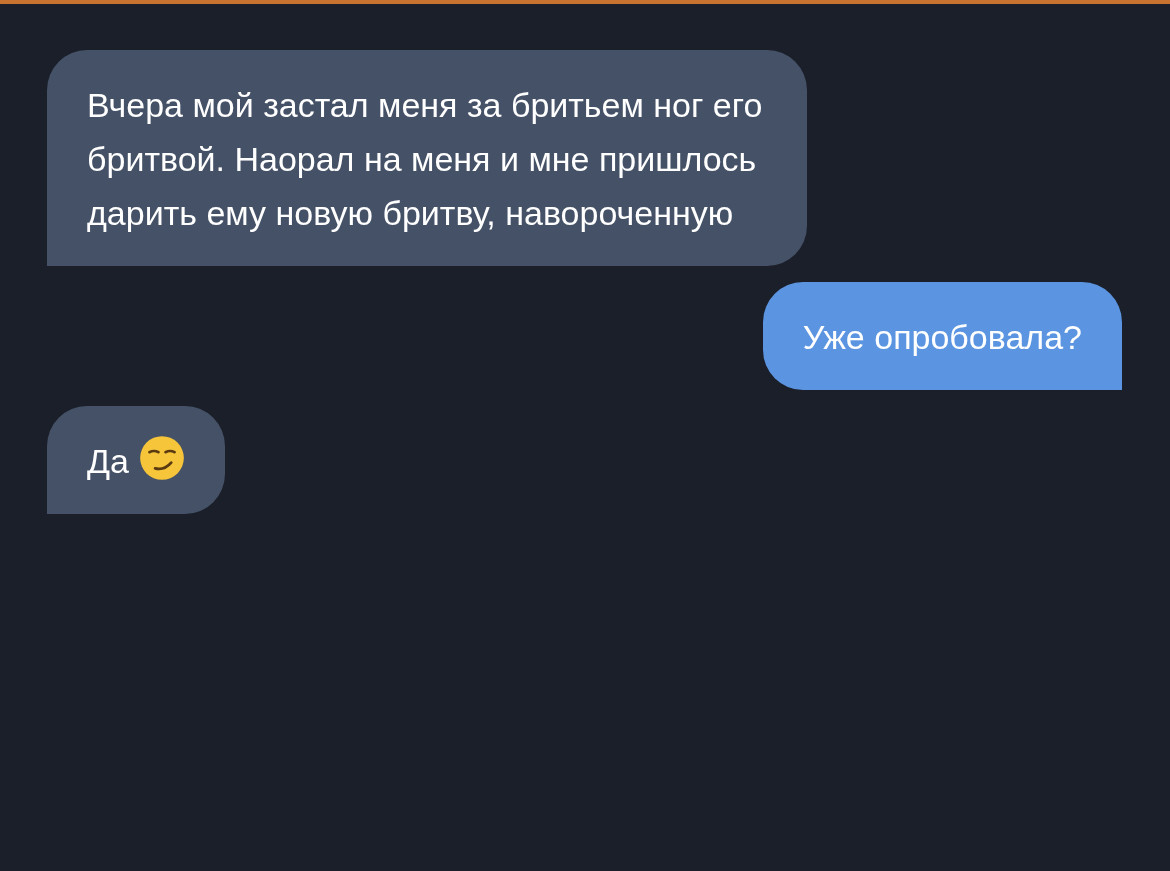  Describe the element at coordinates (425, 159) in the screenshot. I see `message-text: Вчера мой застал меня за бритьем ног его бритвой. Наорал на меня и мне пришлось дарить ему новую бритву, навороченную` at that location.